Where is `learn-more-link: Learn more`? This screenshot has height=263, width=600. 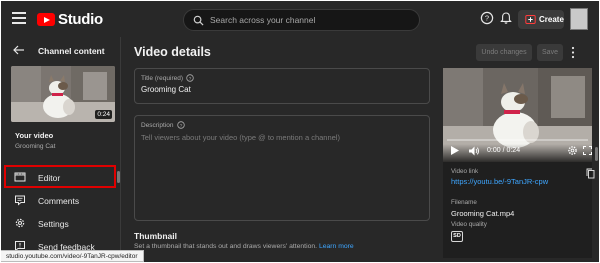
learn-more-link: Learn more is located at coordinates (336, 246).